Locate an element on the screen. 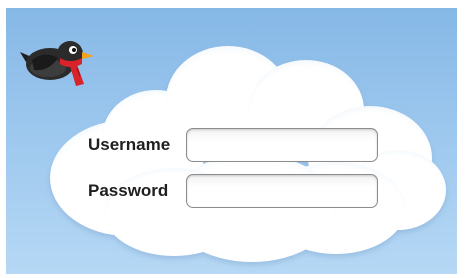 Image resolution: width=465 pixels, height=278 pixels. password-input is located at coordinates (282, 191).